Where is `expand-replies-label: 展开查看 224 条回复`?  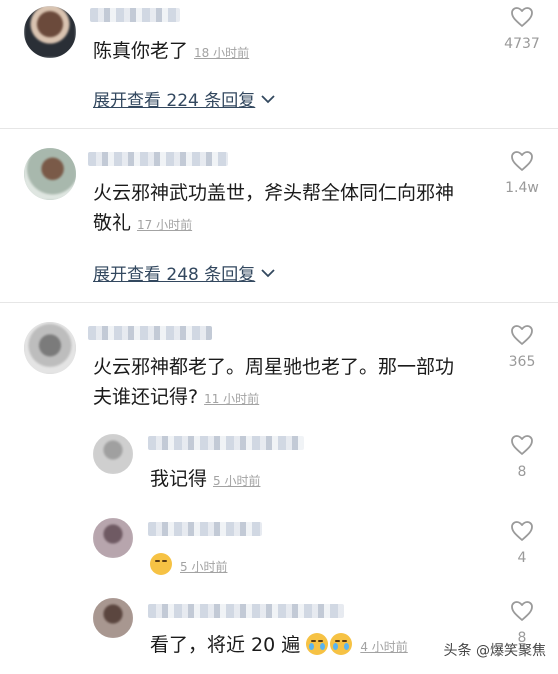 expand-replies-label: 展开查看 224 条回复 is located at coordinates (174, 101).